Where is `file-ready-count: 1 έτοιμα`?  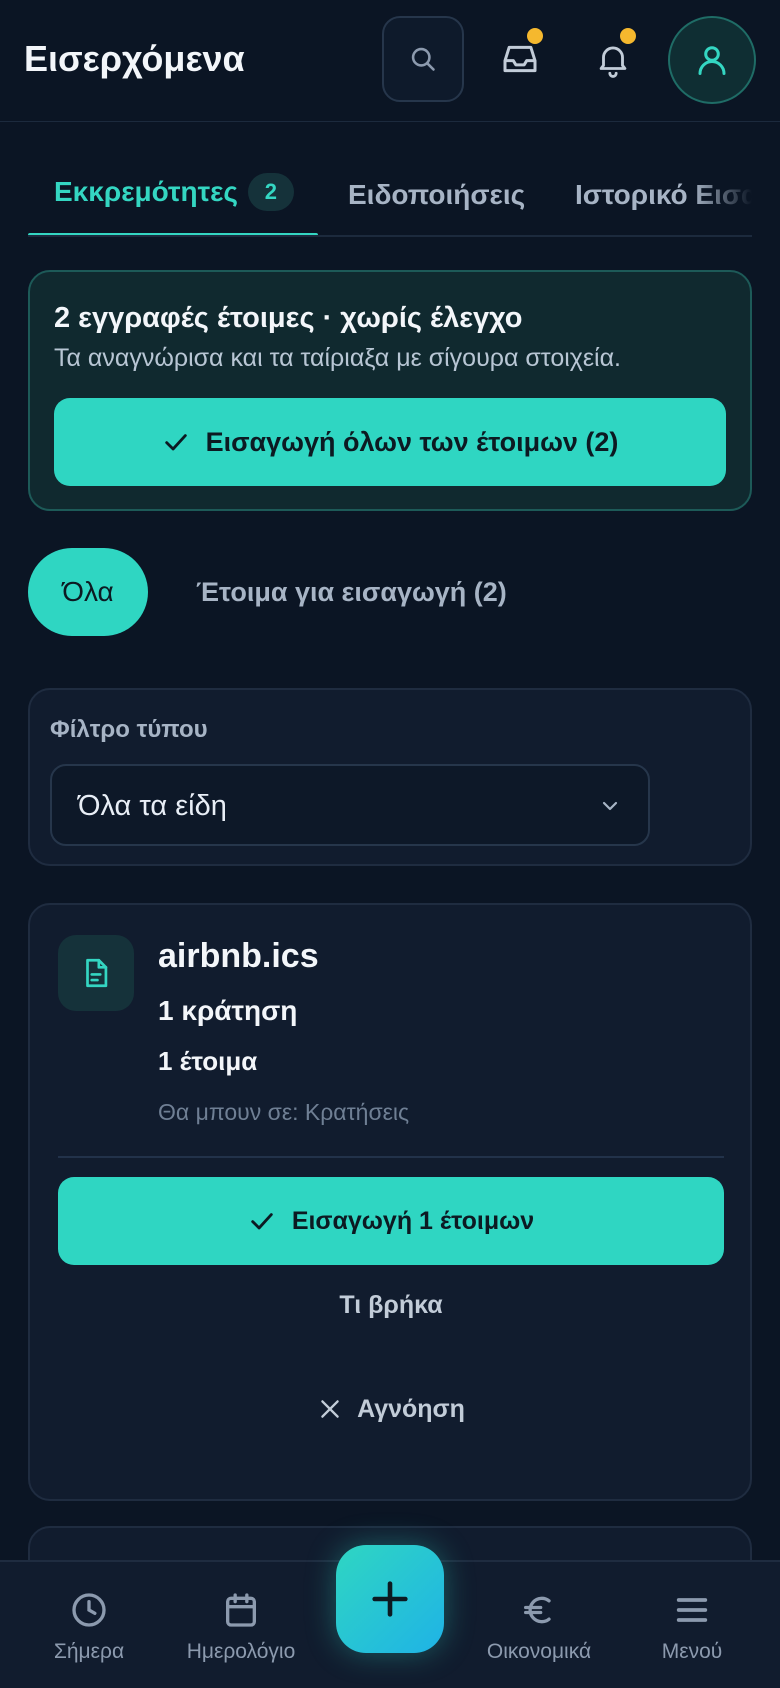
file-ready-count: 1 έτοιμα is located at coordinates (208, 1061).